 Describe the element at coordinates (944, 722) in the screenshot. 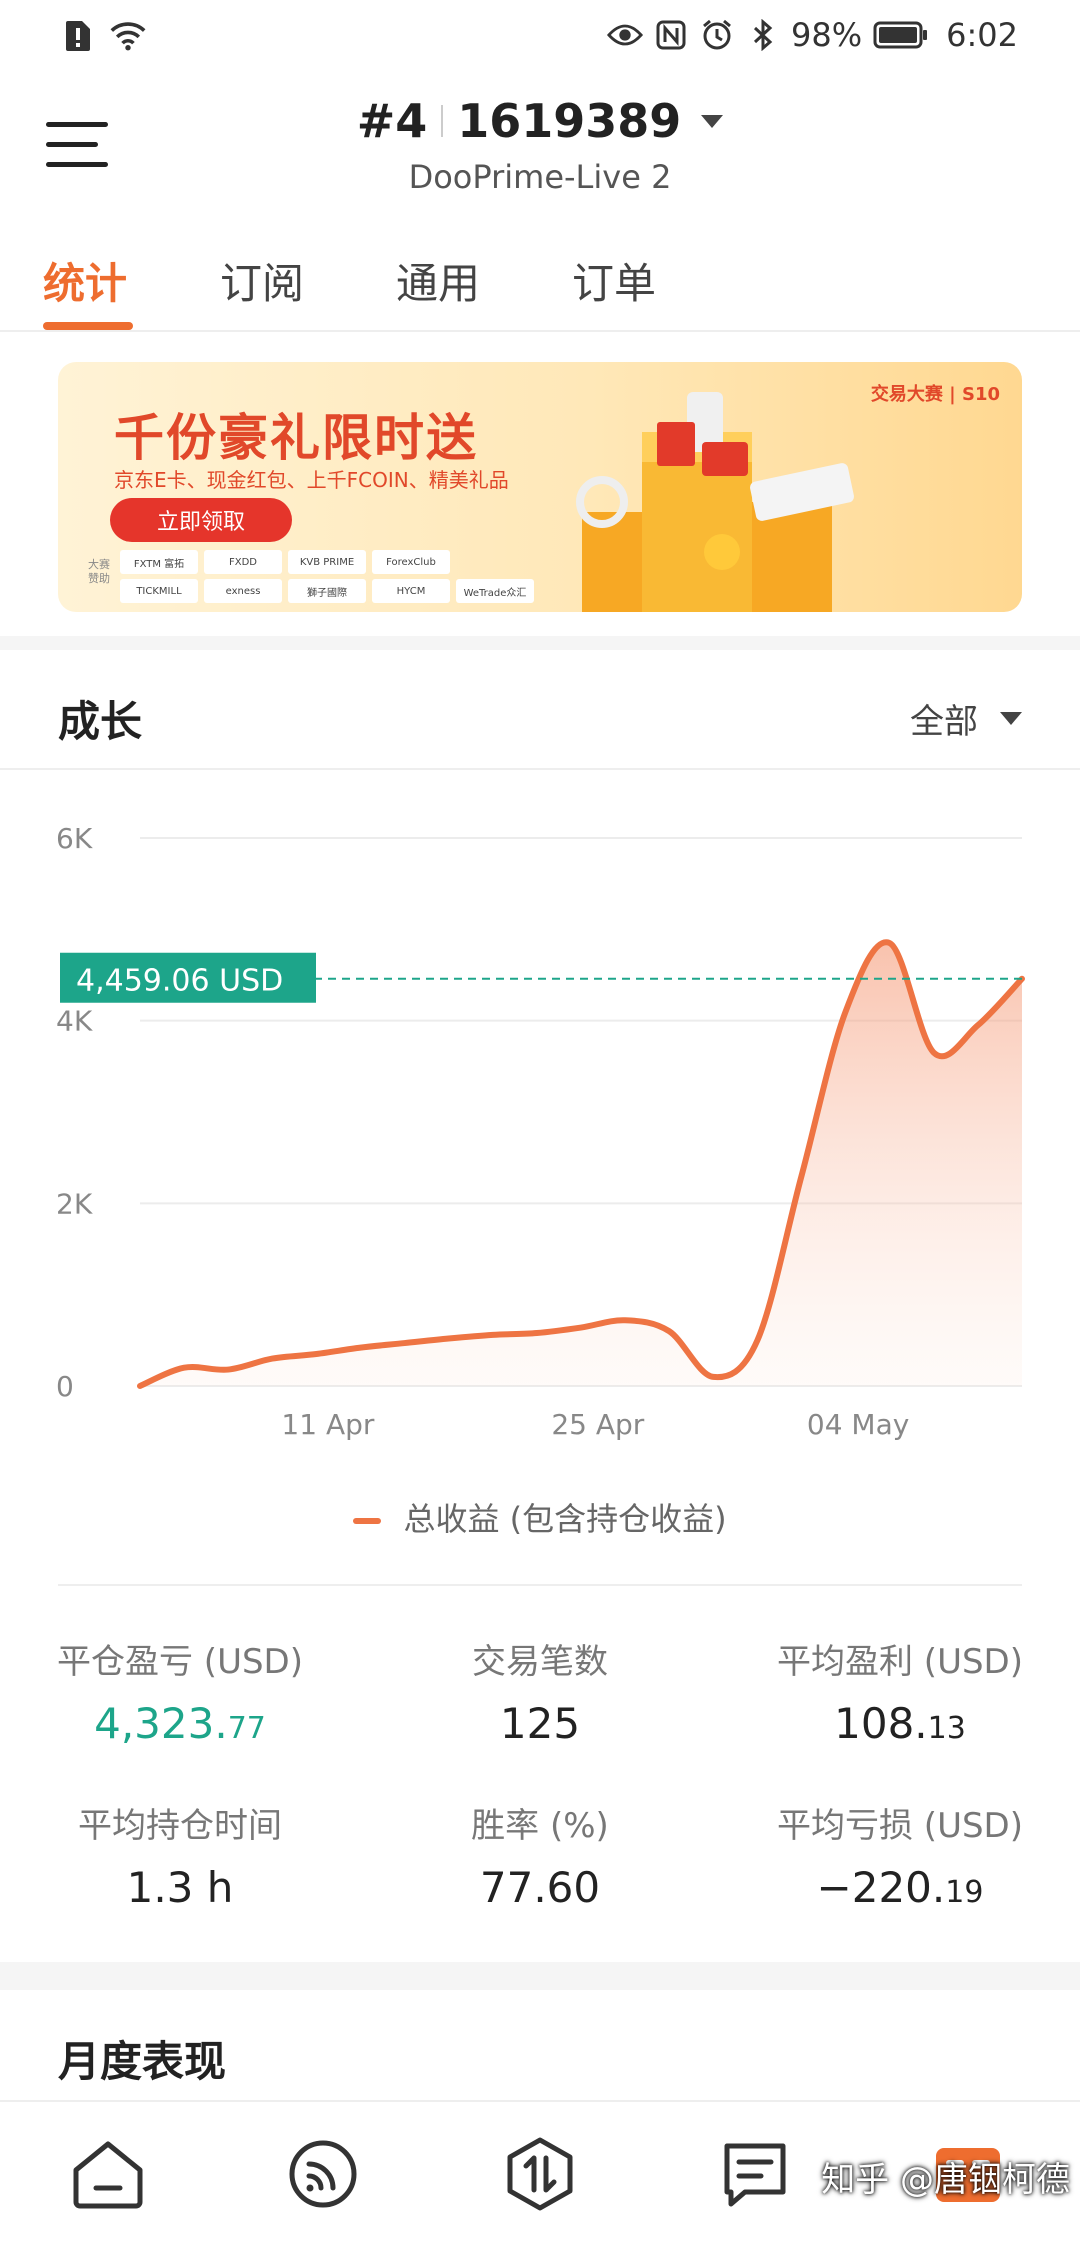

I see `growth-filter-label: 全部` at that location.